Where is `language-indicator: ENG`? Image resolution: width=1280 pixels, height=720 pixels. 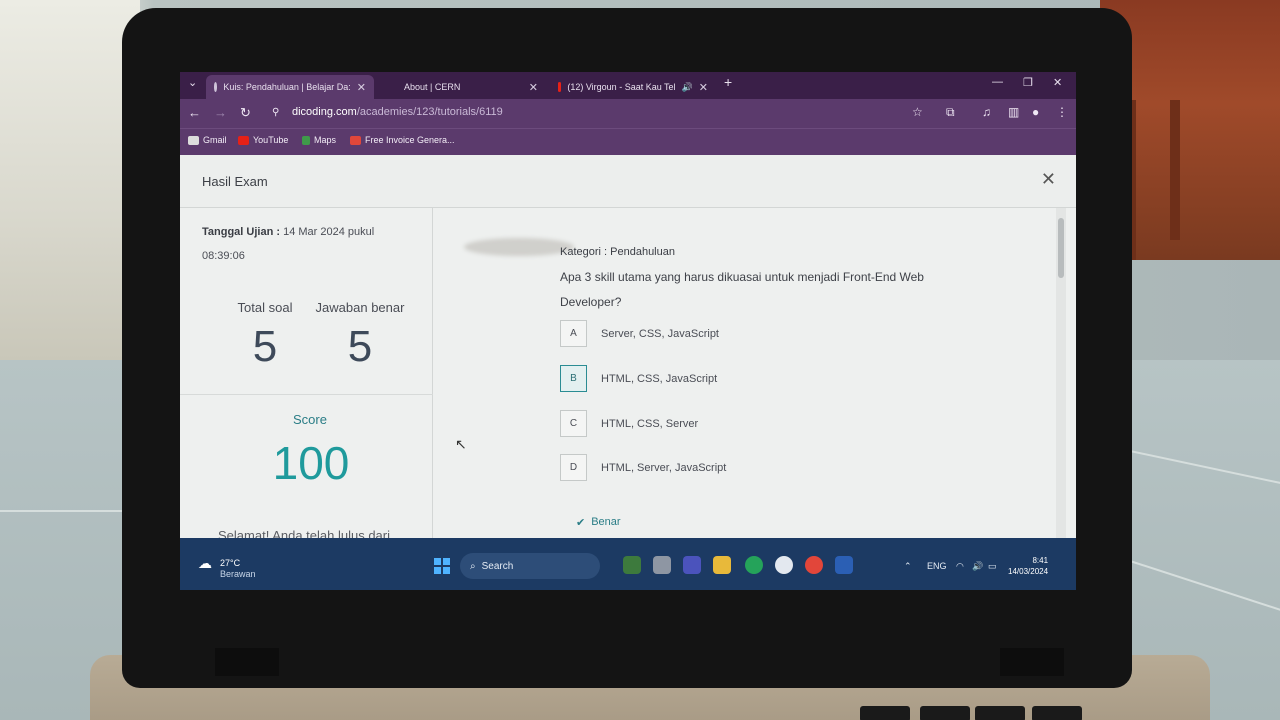
language-indicator: ENG is located at coordinates (937, 566).